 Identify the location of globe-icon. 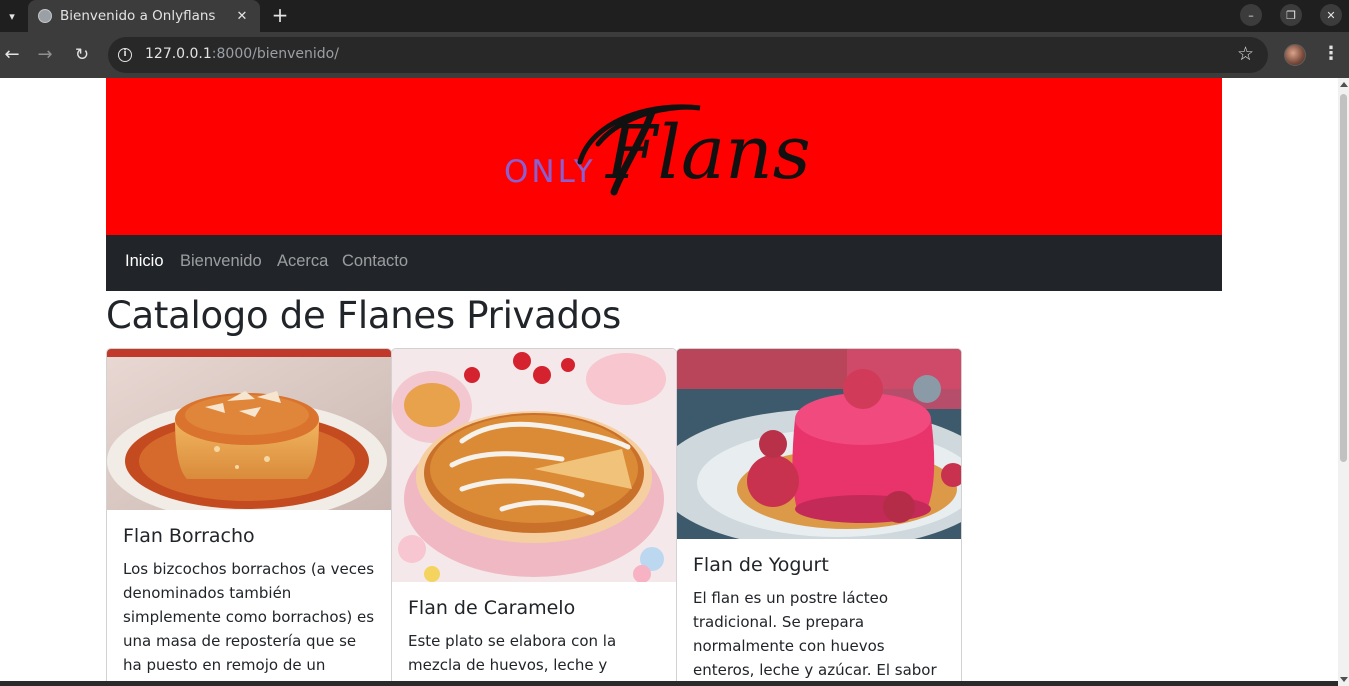
(45, 16).